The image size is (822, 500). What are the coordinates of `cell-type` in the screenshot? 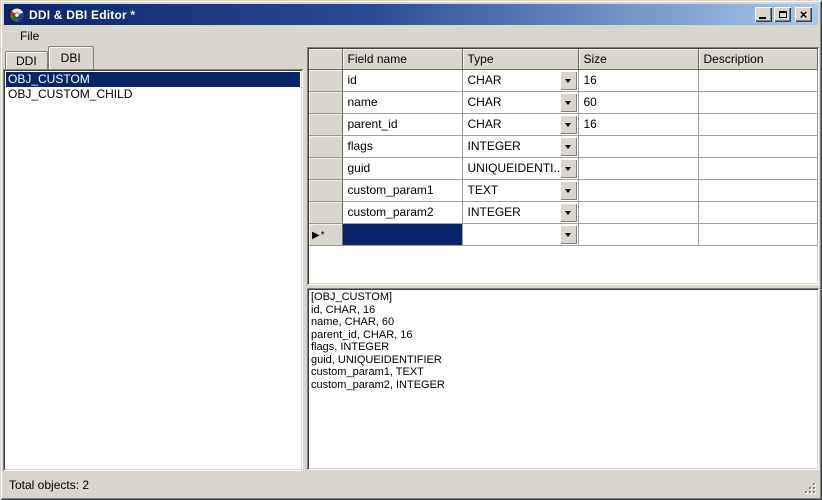 It's located at (520, 234).